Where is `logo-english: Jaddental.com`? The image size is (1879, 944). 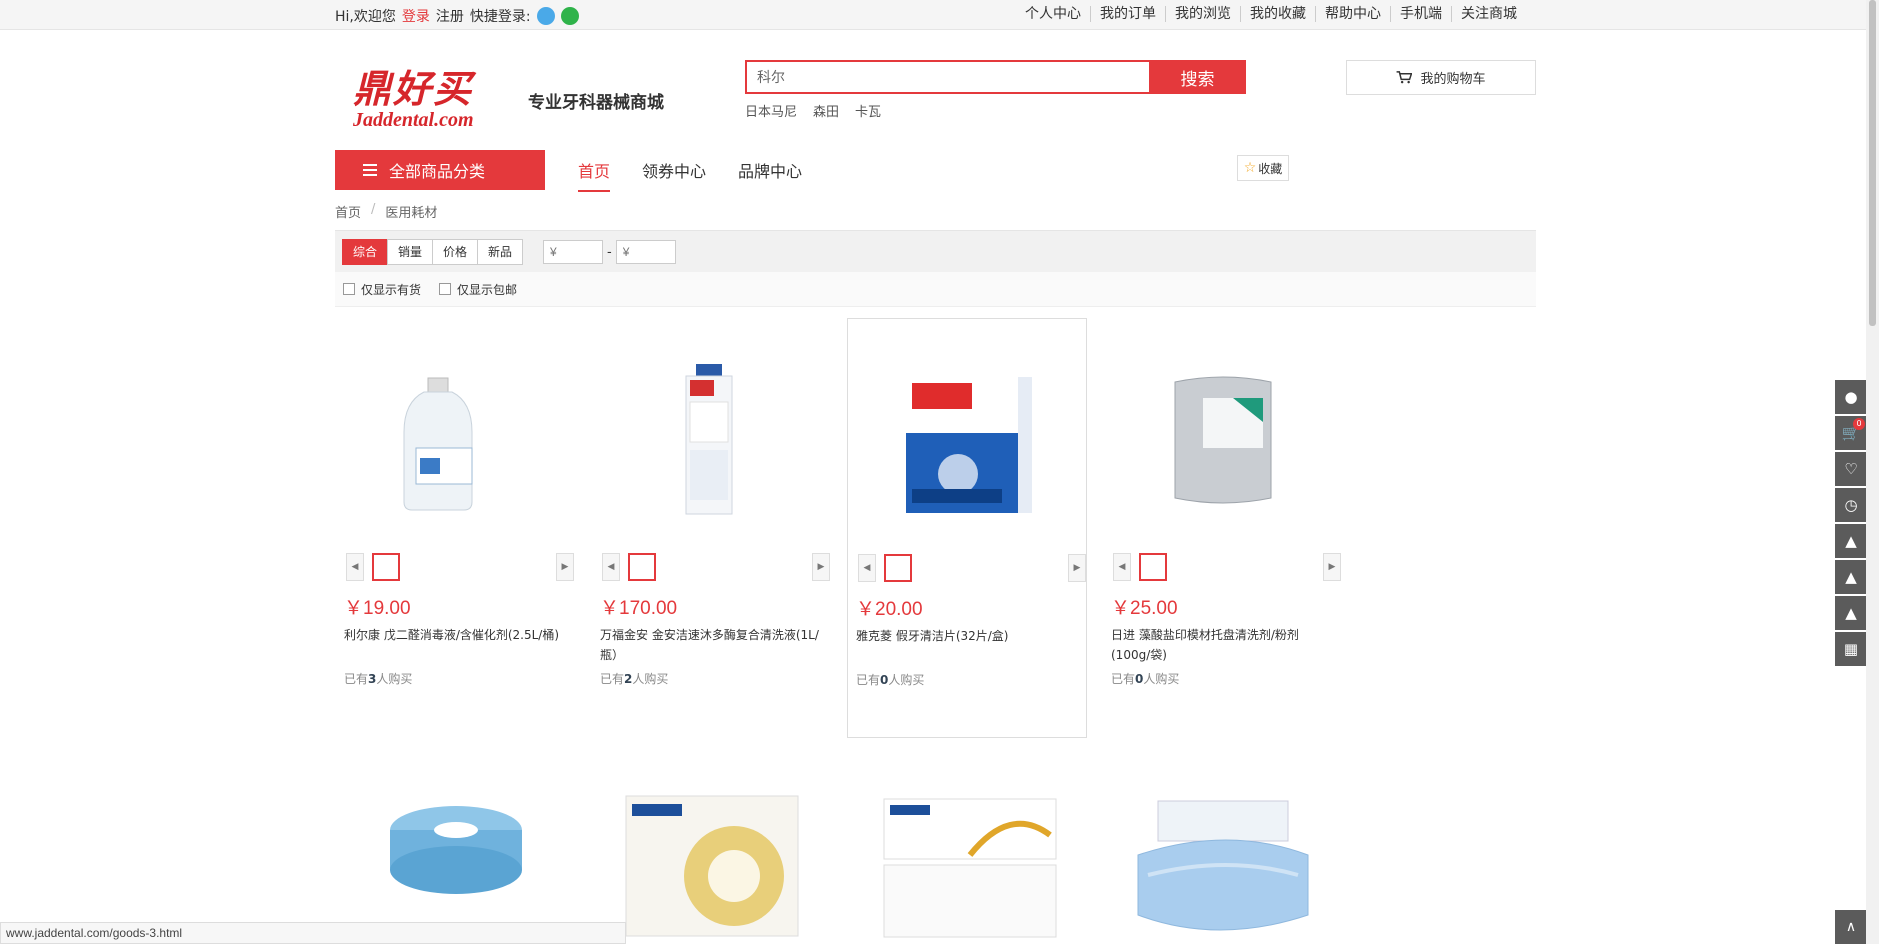
logo-english: Jaddental.com is located at coordinates (413, 120).